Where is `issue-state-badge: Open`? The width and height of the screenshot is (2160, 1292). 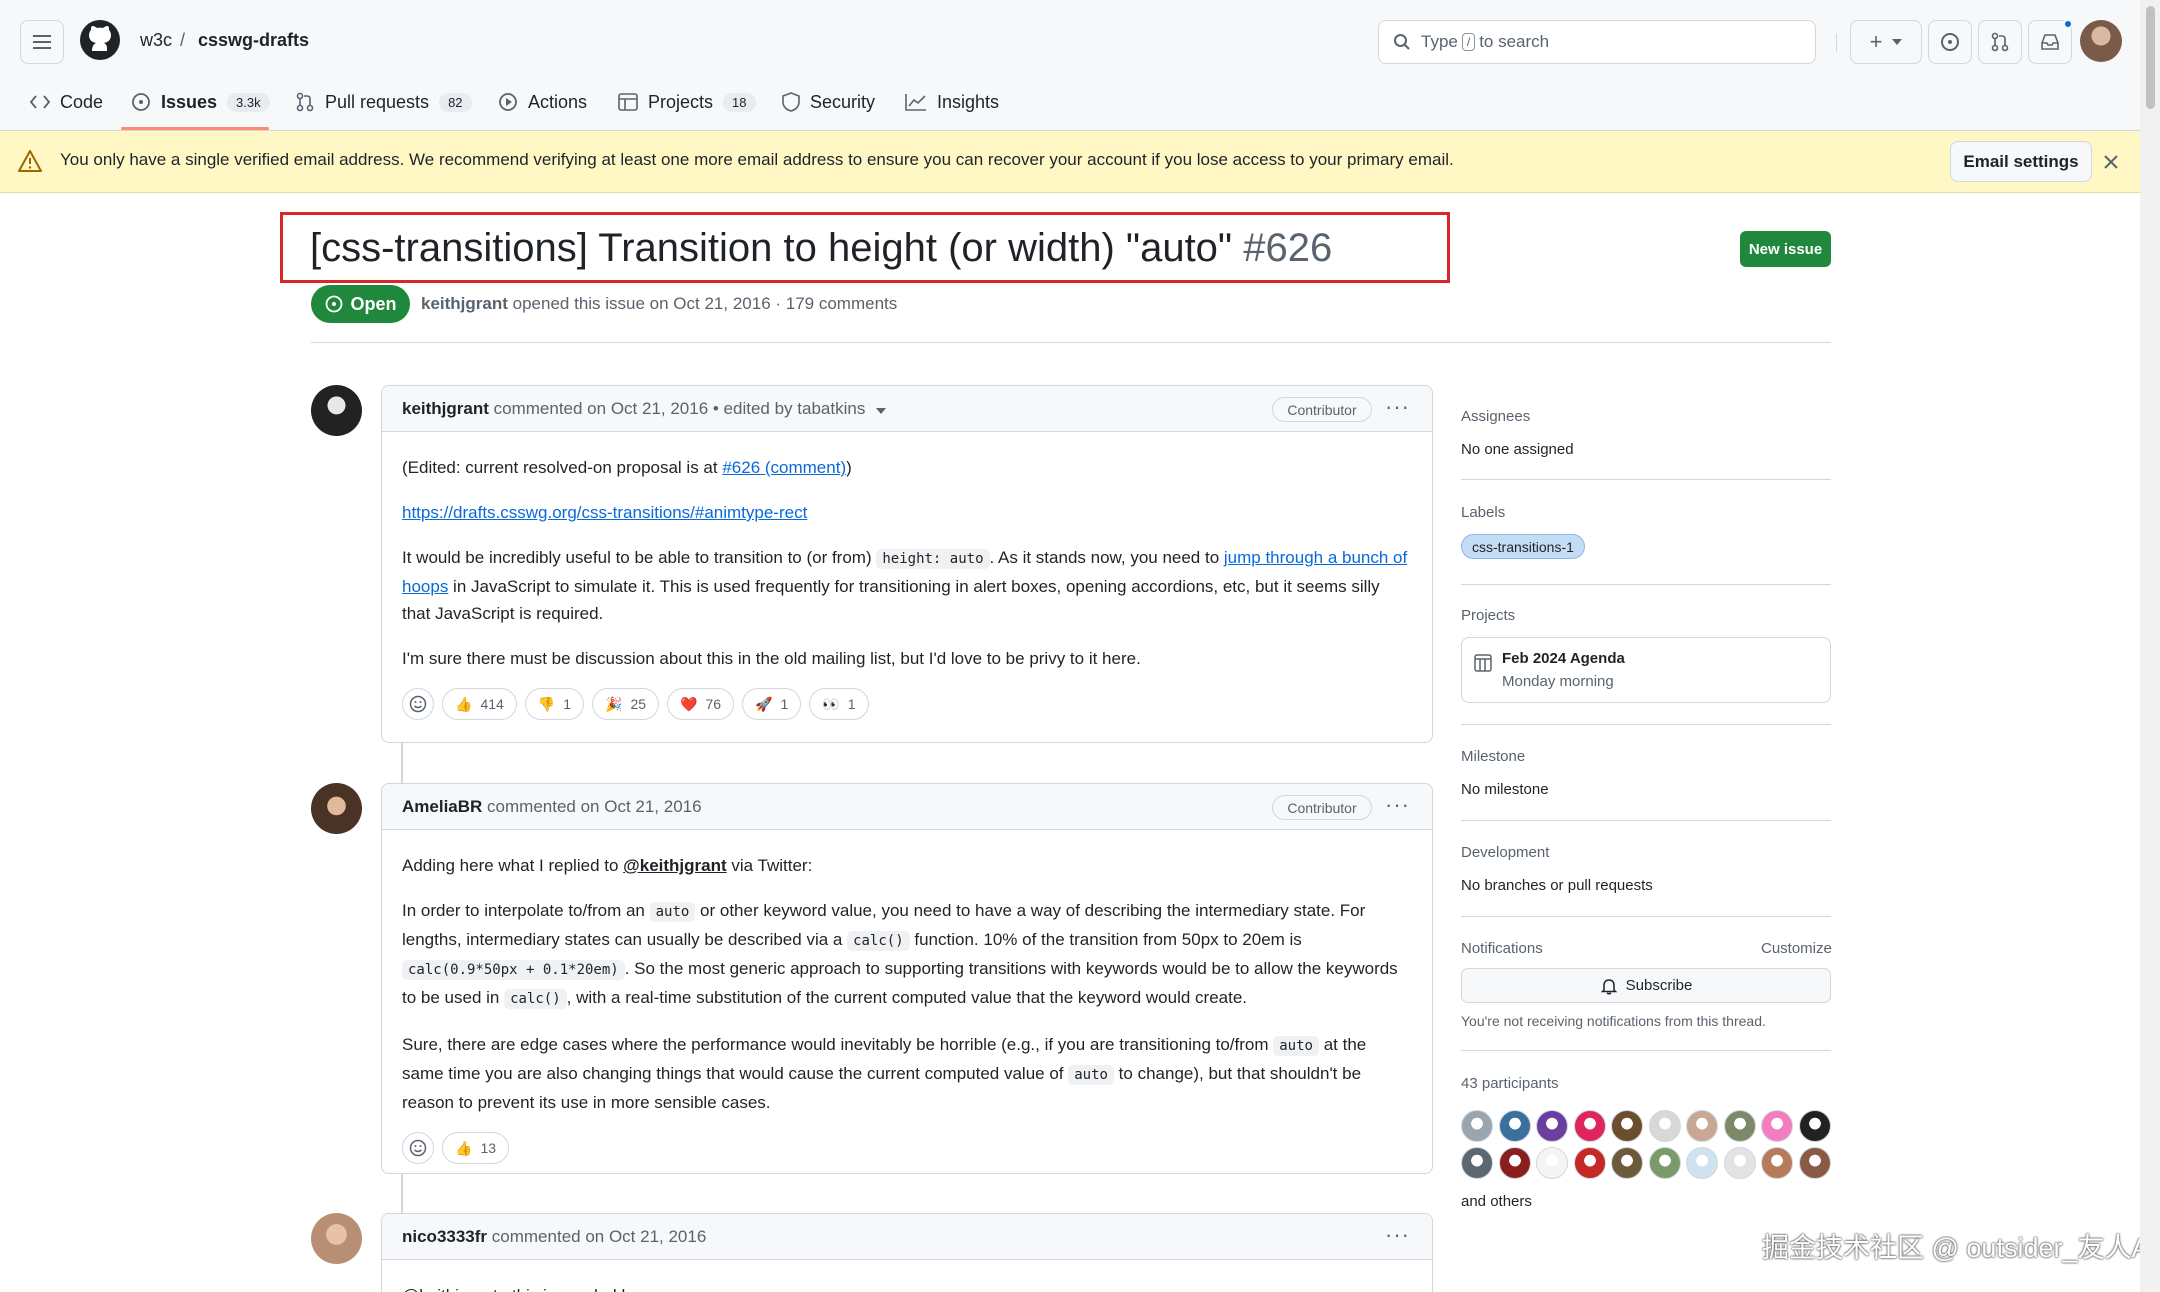 issue-state-badge: Open is located at coordinates (360, 304).